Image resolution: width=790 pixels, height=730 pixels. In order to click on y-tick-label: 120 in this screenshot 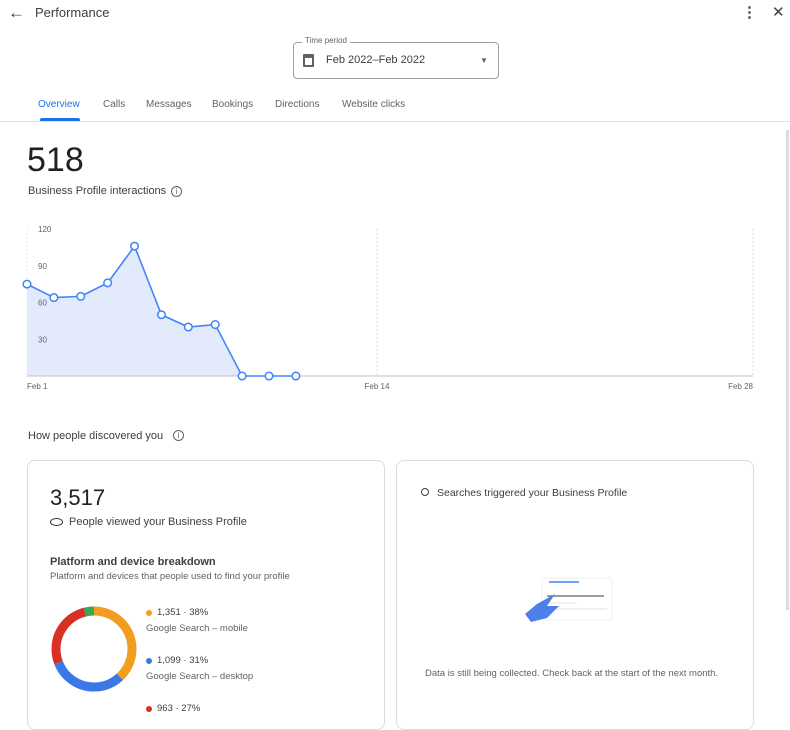, I will do `click(45, 229)`.